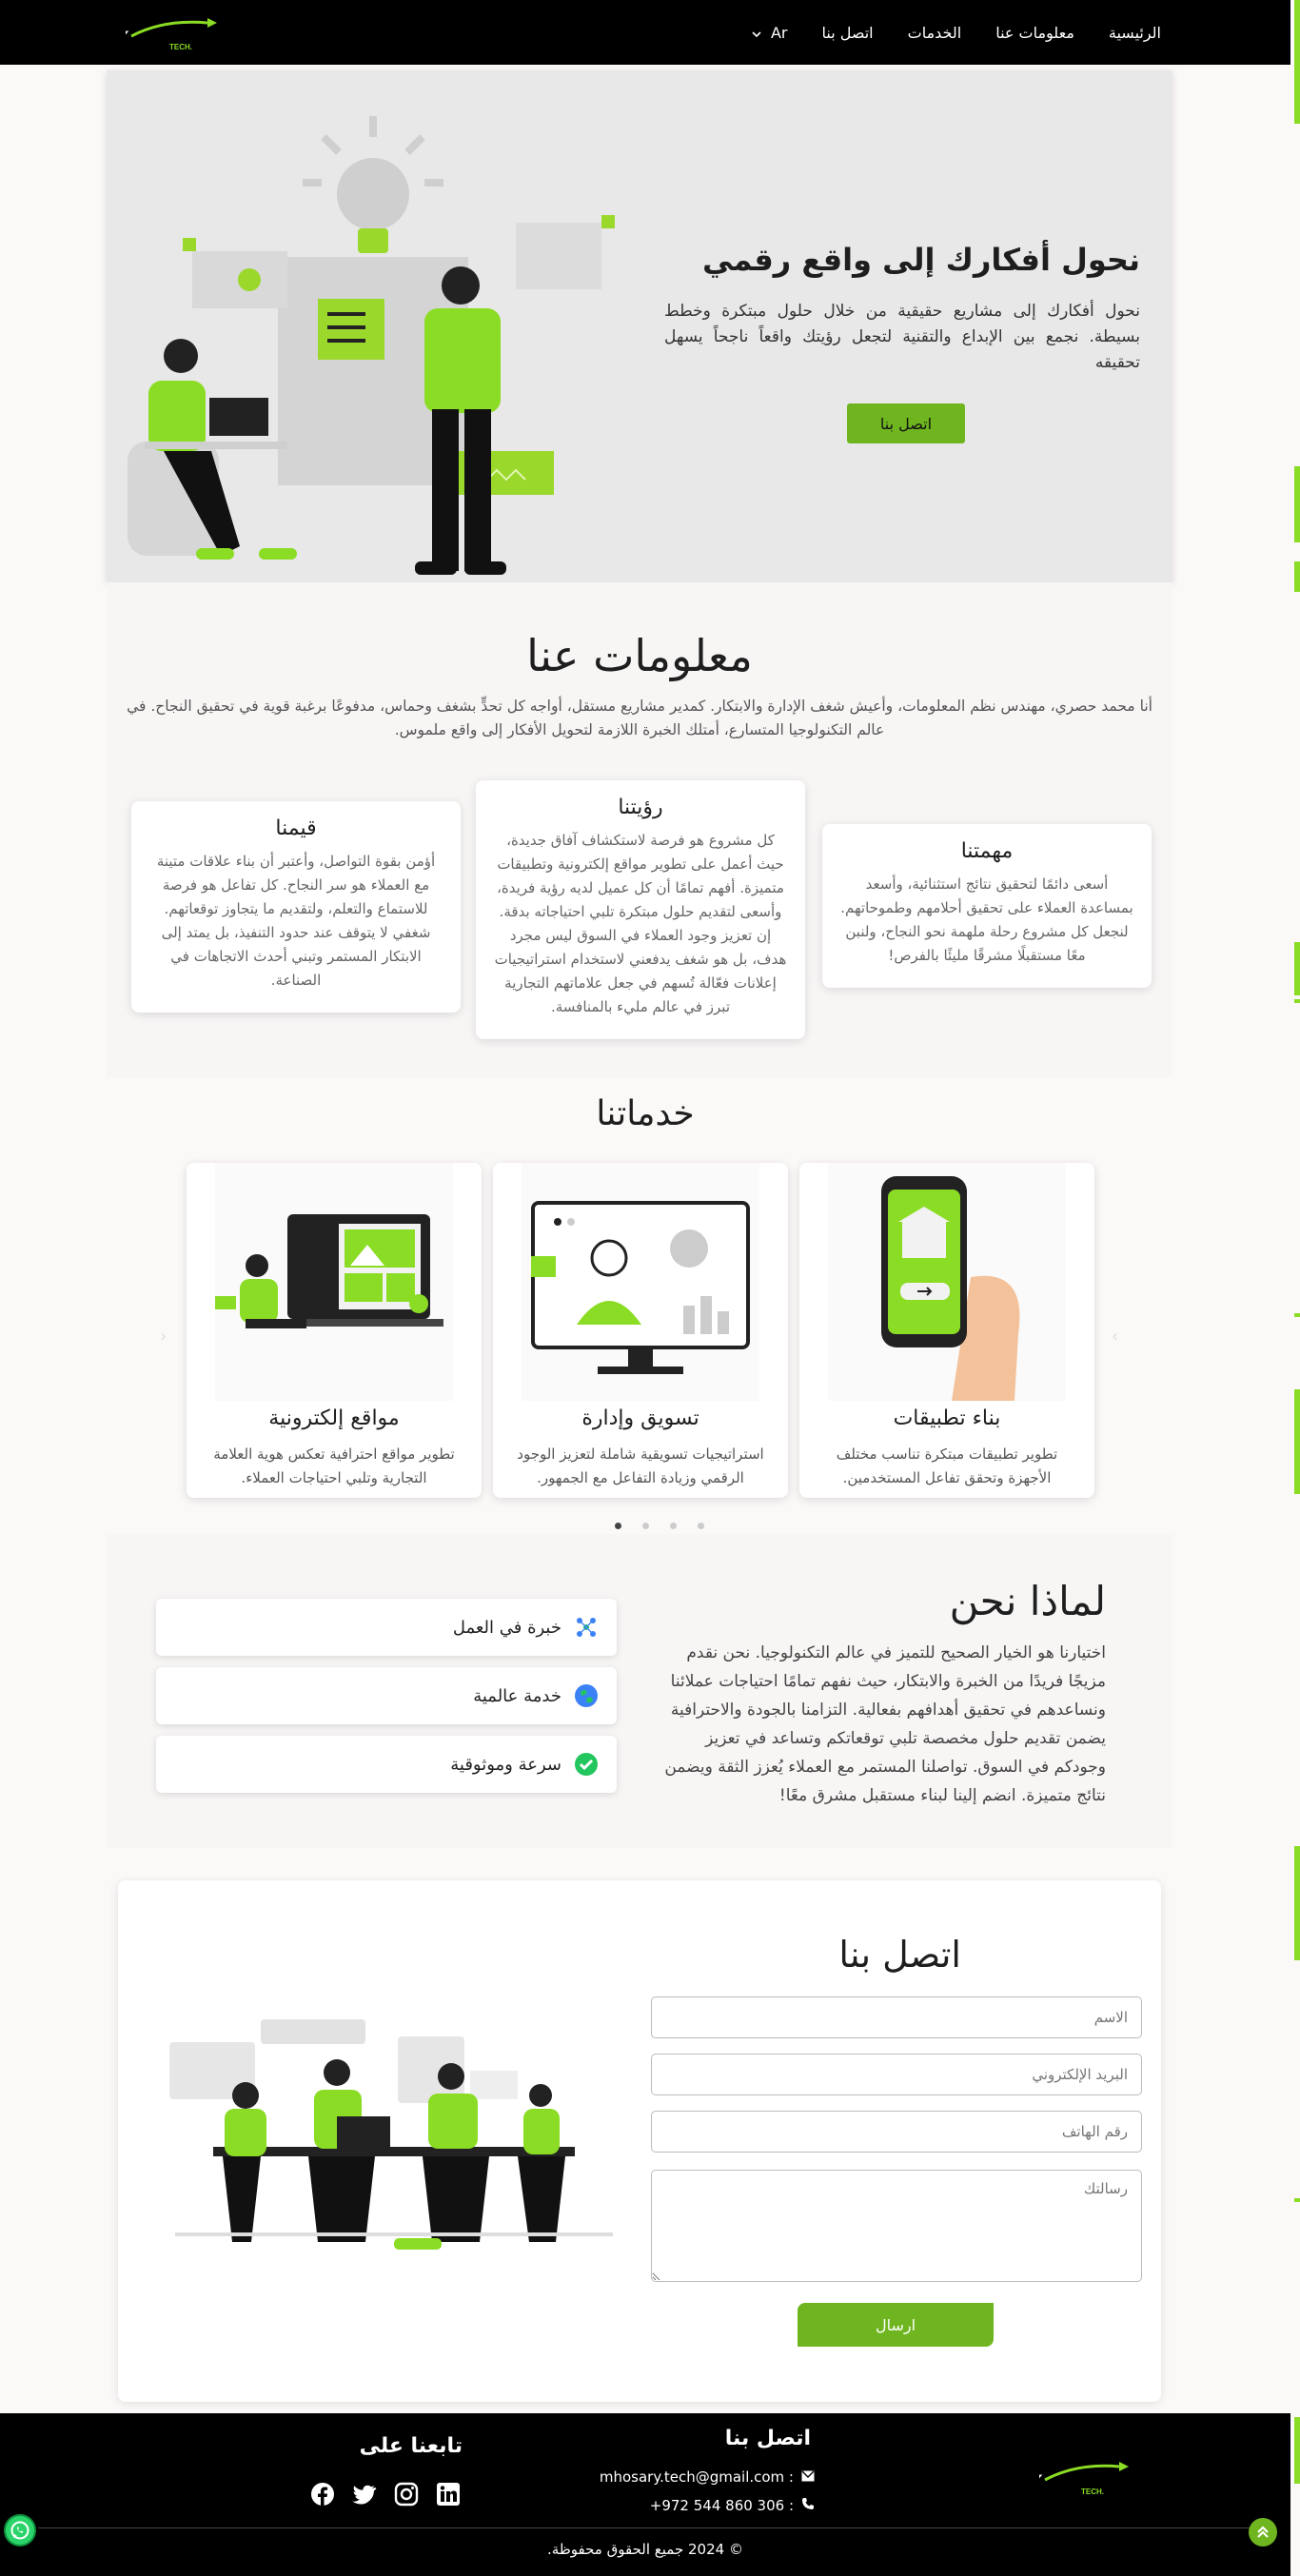  I want to click on footer-divider, so click(645, 2527).